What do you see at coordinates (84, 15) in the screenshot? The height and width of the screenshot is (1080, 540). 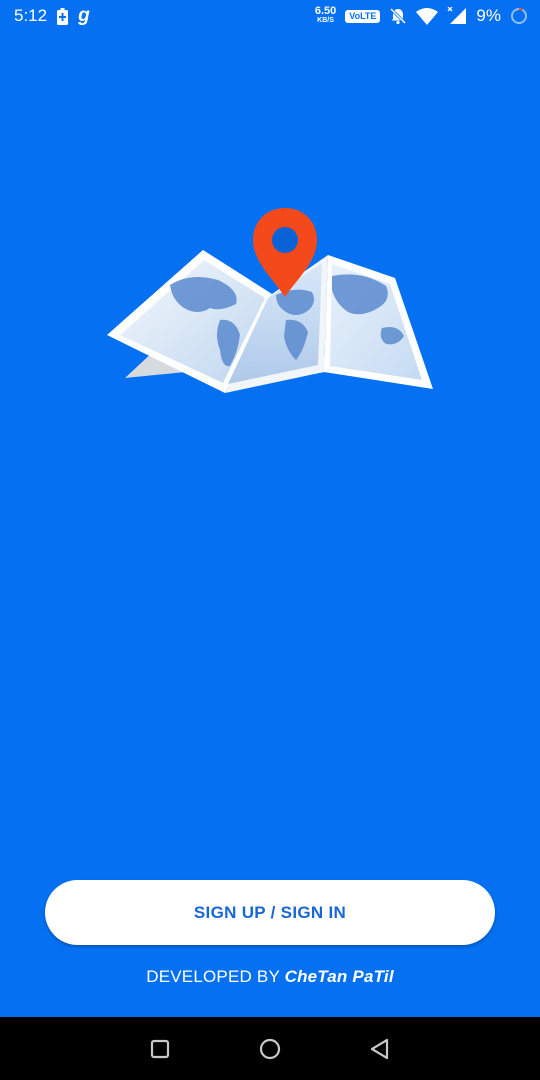 I see `g-app-icon: g` at bounding box center [84, 15].